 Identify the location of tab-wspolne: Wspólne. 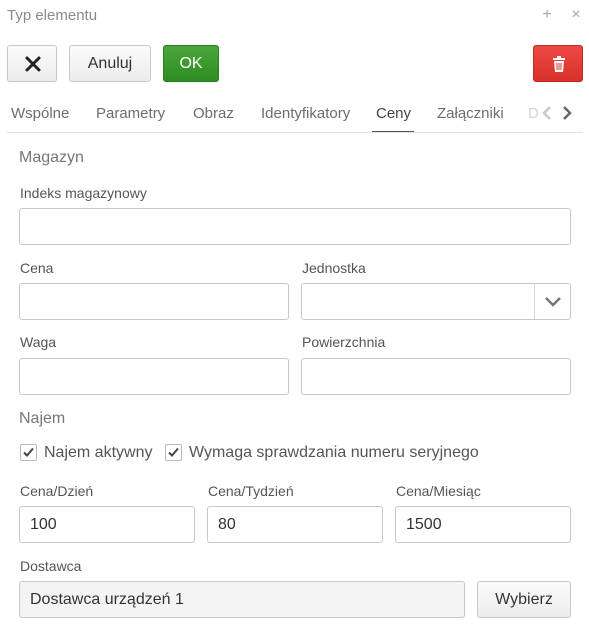
(40, 113).